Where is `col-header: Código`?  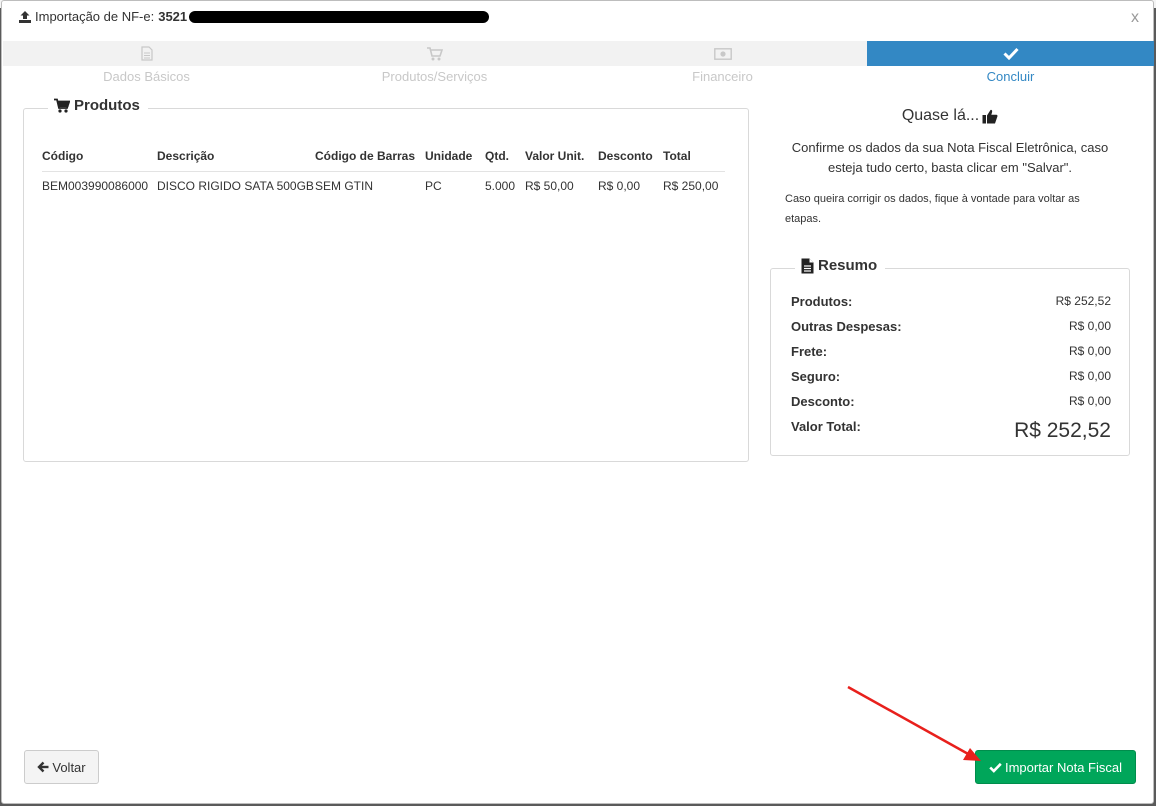
col-header: Código is located at coordinates (99, 158).